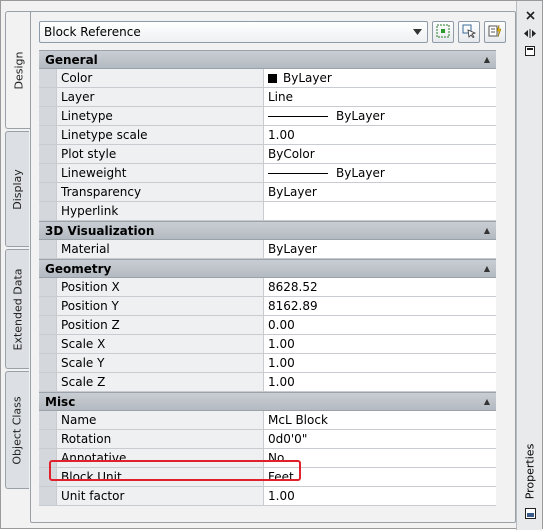 This screenshot has width=543, height=530. What do you see at coordinates (530, 51) in the screenshot?
I see `palette-menu-icon` at bounding box center [530, 51].